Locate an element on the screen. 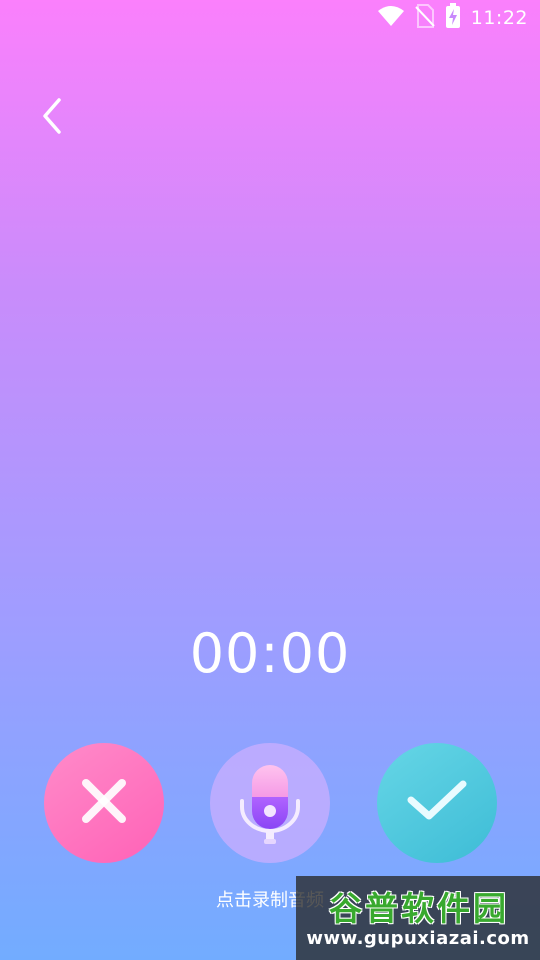  microphone-icon is located at coordinates (270, 803).